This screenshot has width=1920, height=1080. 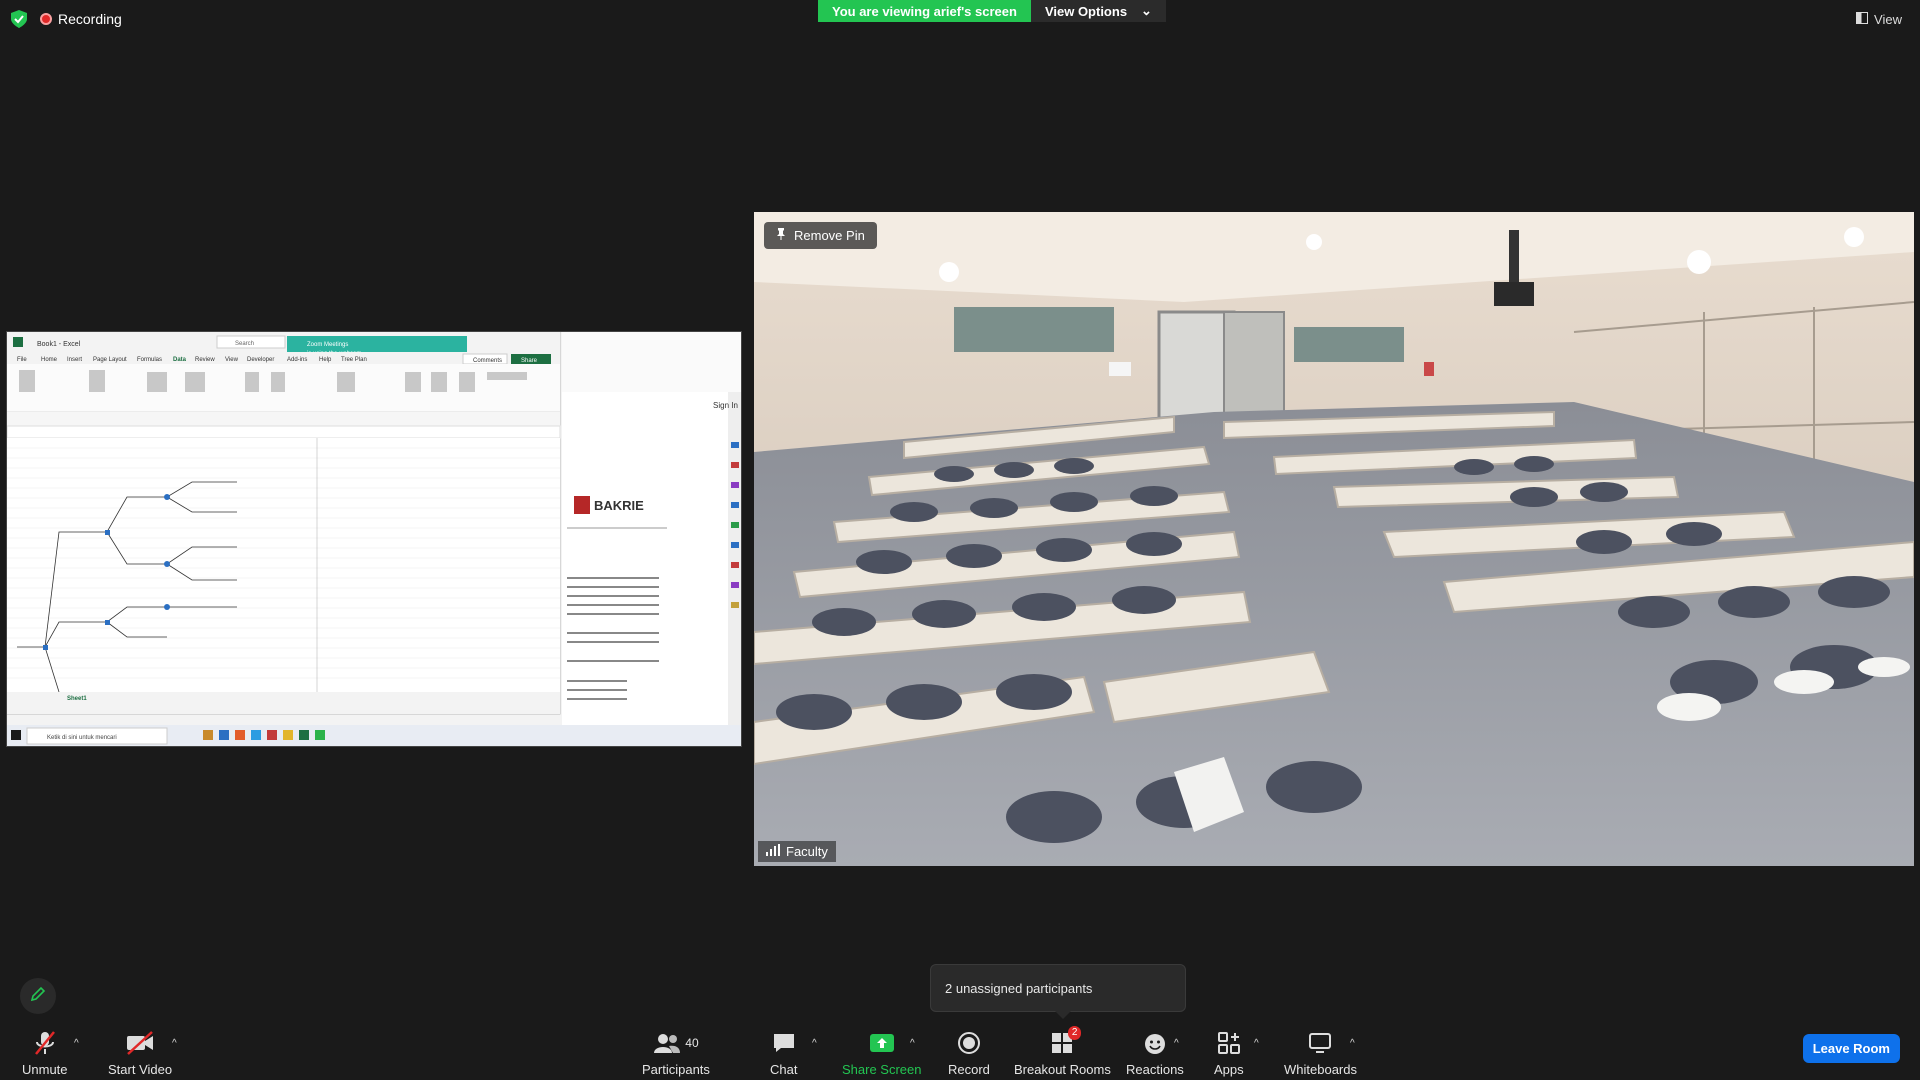 What do you see at coordinates (244, 344) in the screenshot?
I see `excel-search: Search` at bounding box center [244, 344].